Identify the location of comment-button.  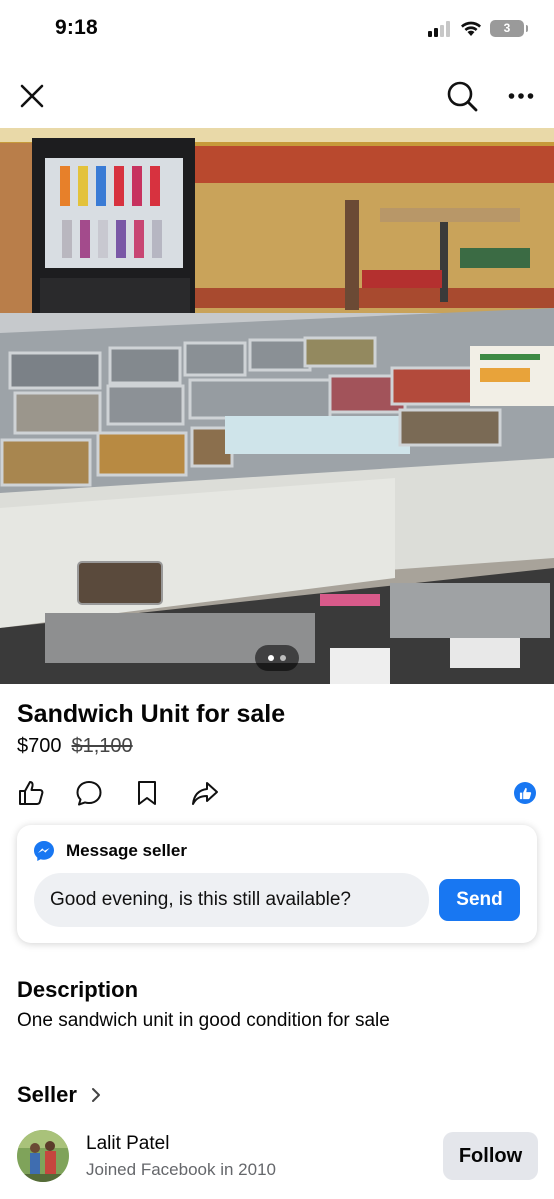
(89, 793).